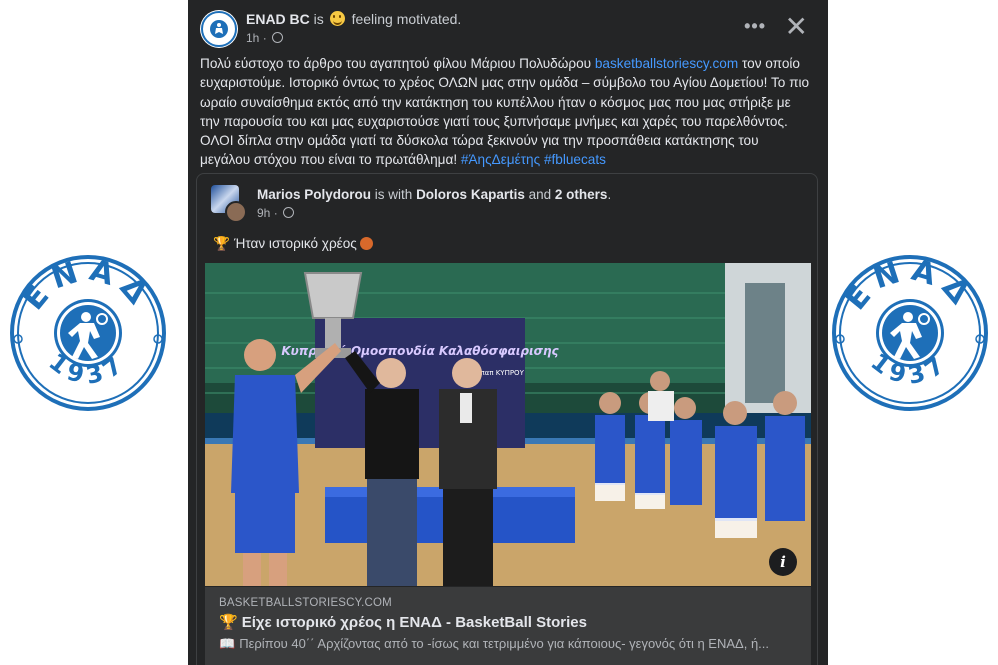 The width and height of the screenshot is (998, 665). I want to click on post-time: 1h, so click(252, 38).